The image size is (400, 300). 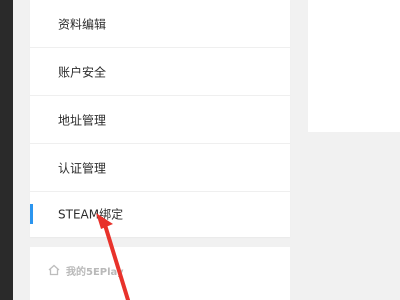 What do you see at coordinates (54, 270) in the screenshot?
I see `home-icon` at bounding box center [54, 270].